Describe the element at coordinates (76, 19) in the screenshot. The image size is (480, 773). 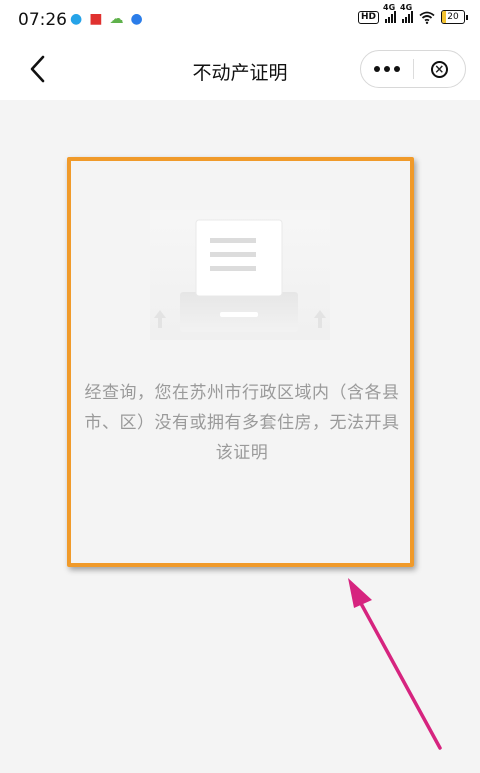
I see `qq-icon: ●` at that location.